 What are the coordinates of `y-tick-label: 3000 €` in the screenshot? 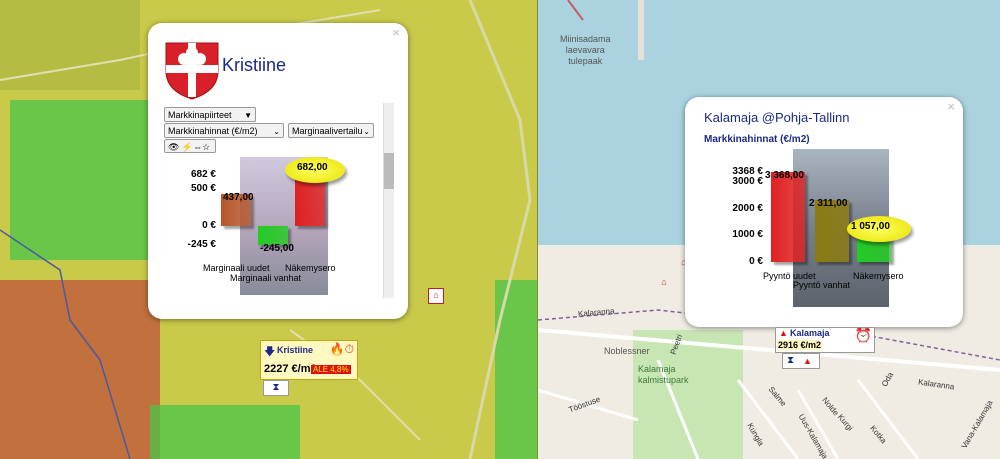 It's located at (747, 181).